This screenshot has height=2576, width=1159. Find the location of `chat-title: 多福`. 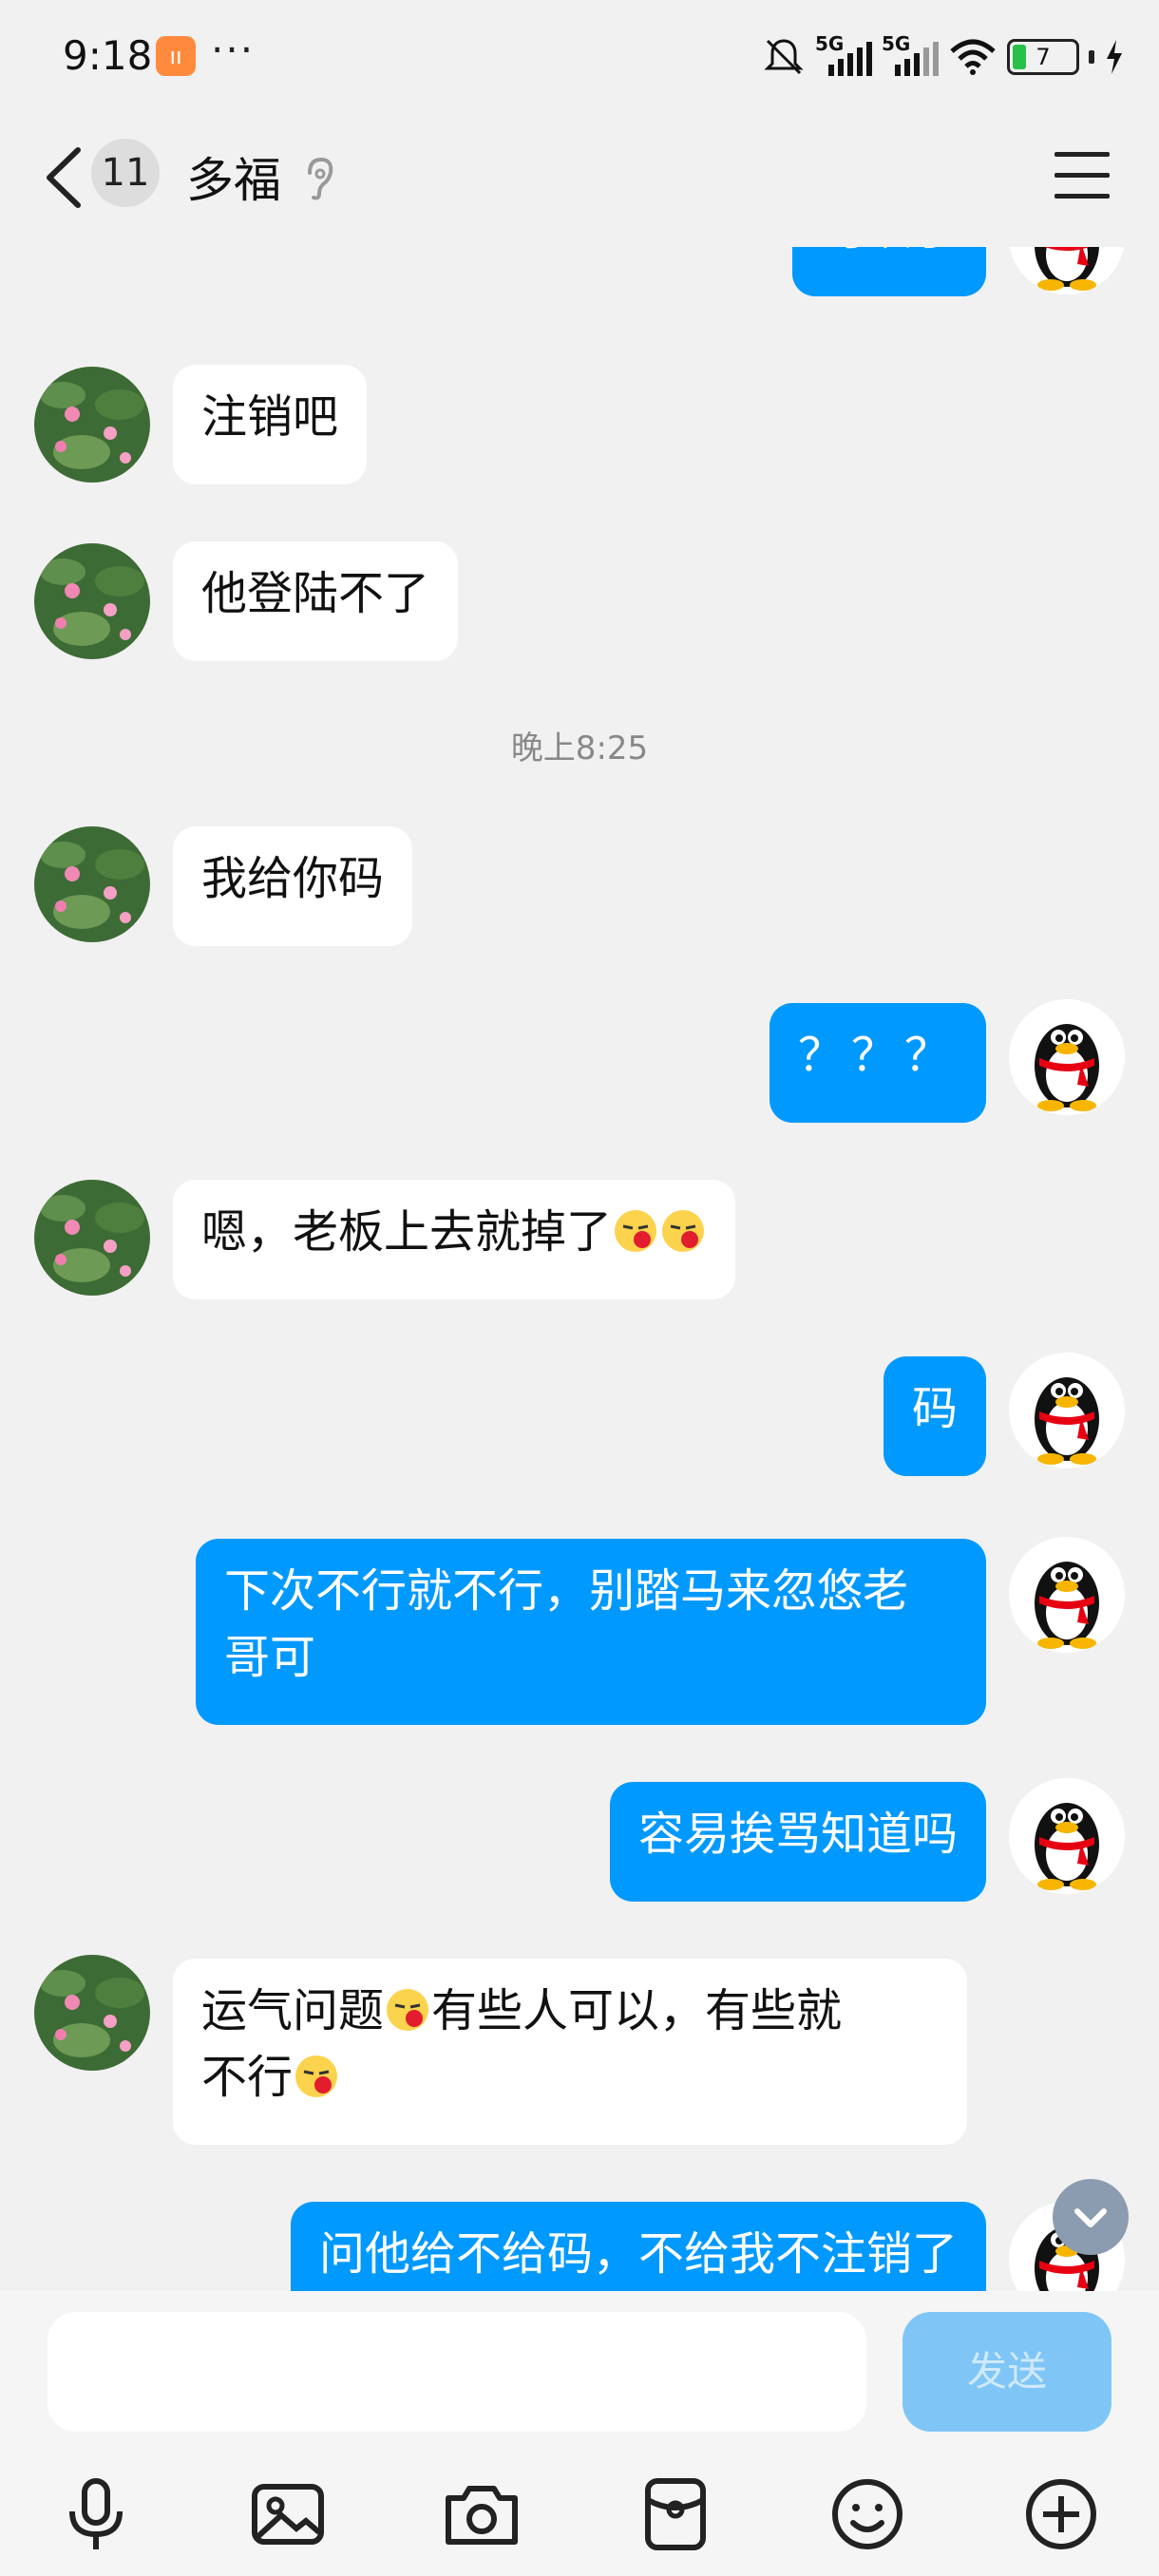

chat-title: 多福 is located at coordinates (233, 176).